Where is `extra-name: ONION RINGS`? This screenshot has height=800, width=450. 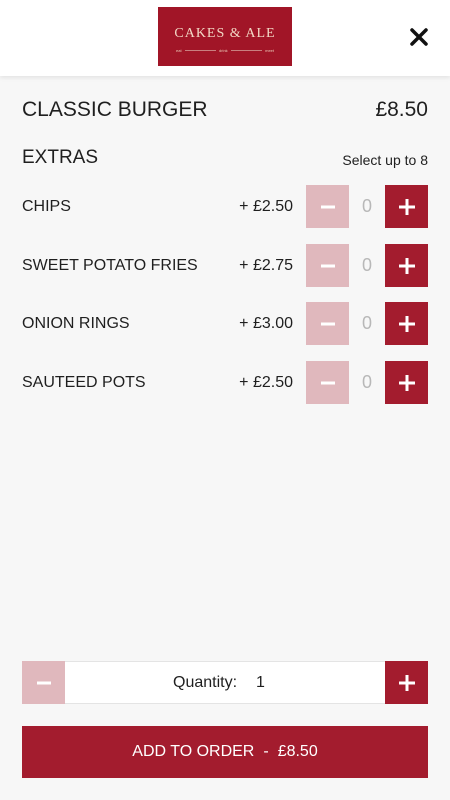
extra-name: ONION RINGS is located at coordinates (76, 323).